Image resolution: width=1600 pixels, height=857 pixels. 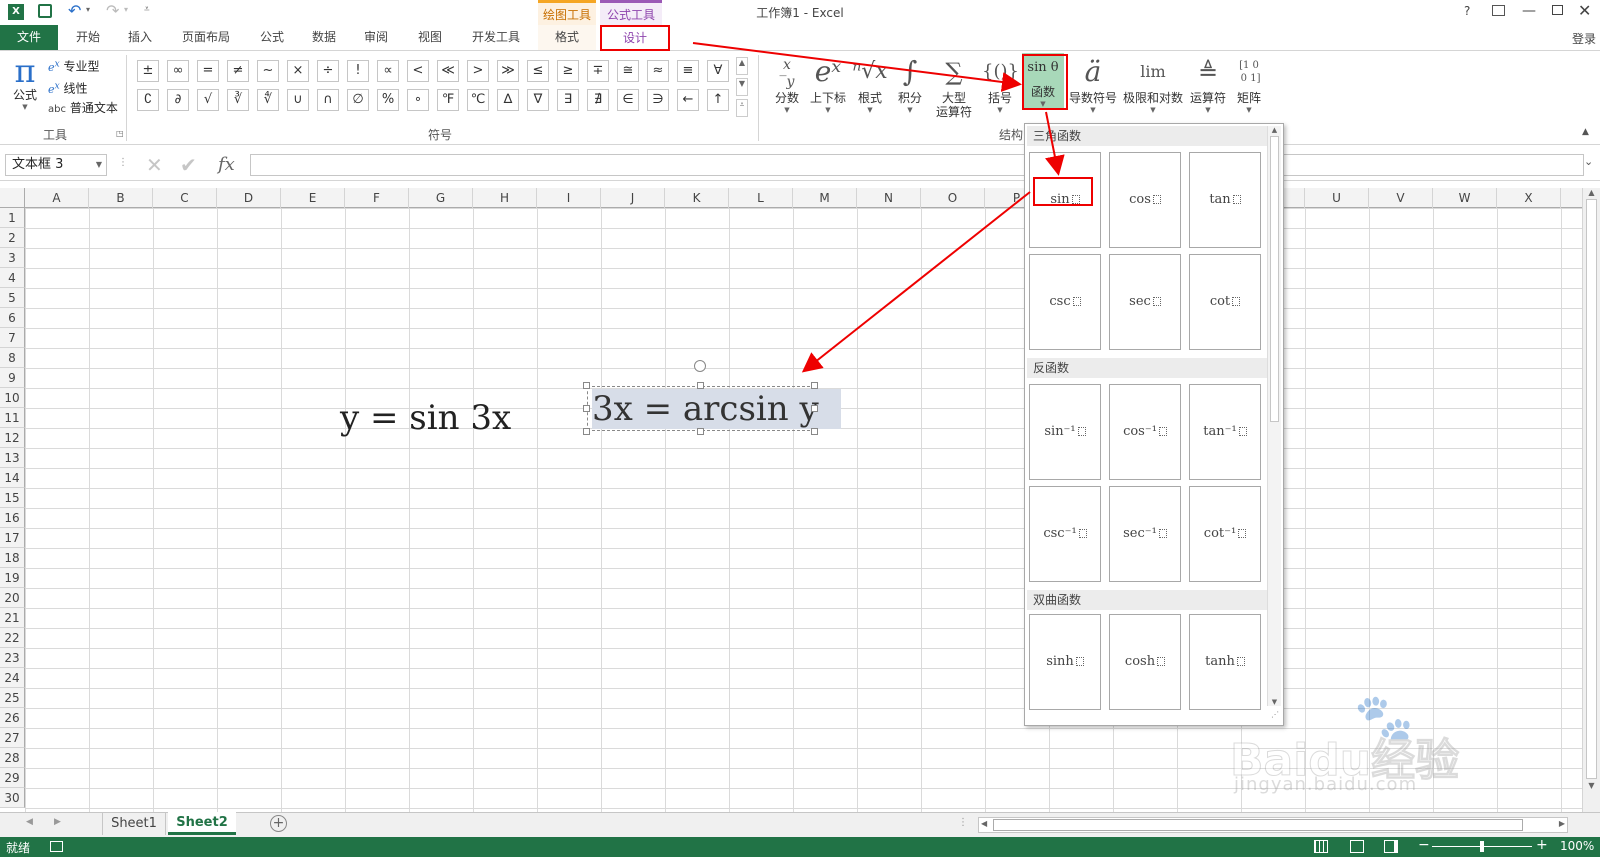 What do you see at coordinates (12, 258) in the screenshot?
I see `row-header: 3` at bounding box center [12, 258].